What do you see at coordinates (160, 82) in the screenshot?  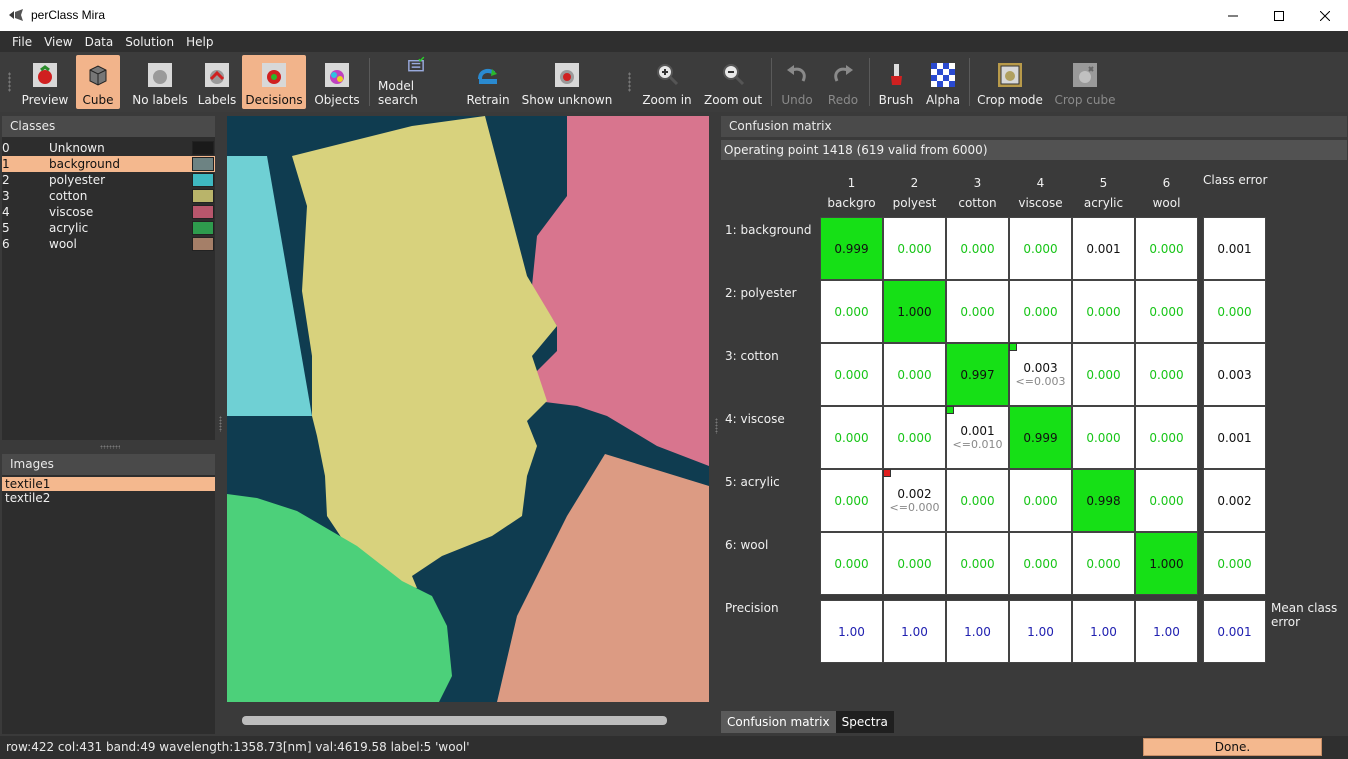 I see `no-labels-button: No labels` at bounding box center [160, 82].